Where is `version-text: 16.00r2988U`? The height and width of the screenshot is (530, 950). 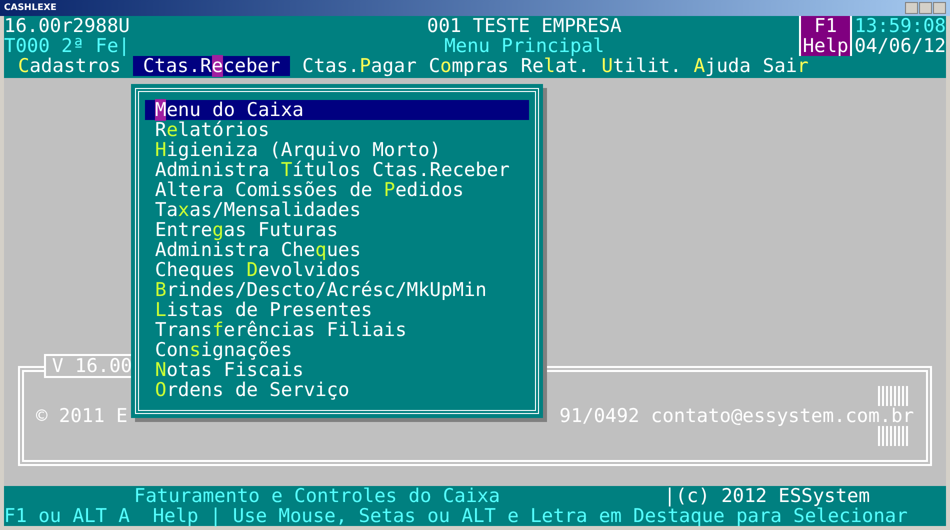 version-text: 16.00r2988U is located at coordinates (67, 26).